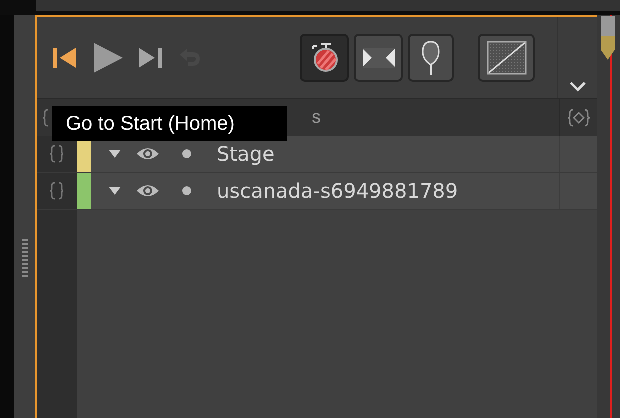 This screenshot has height=418, width=620. What do you see at coordinates (108, 58) in the screenshot?
I see `play-button` at bounding box center [108, 58].